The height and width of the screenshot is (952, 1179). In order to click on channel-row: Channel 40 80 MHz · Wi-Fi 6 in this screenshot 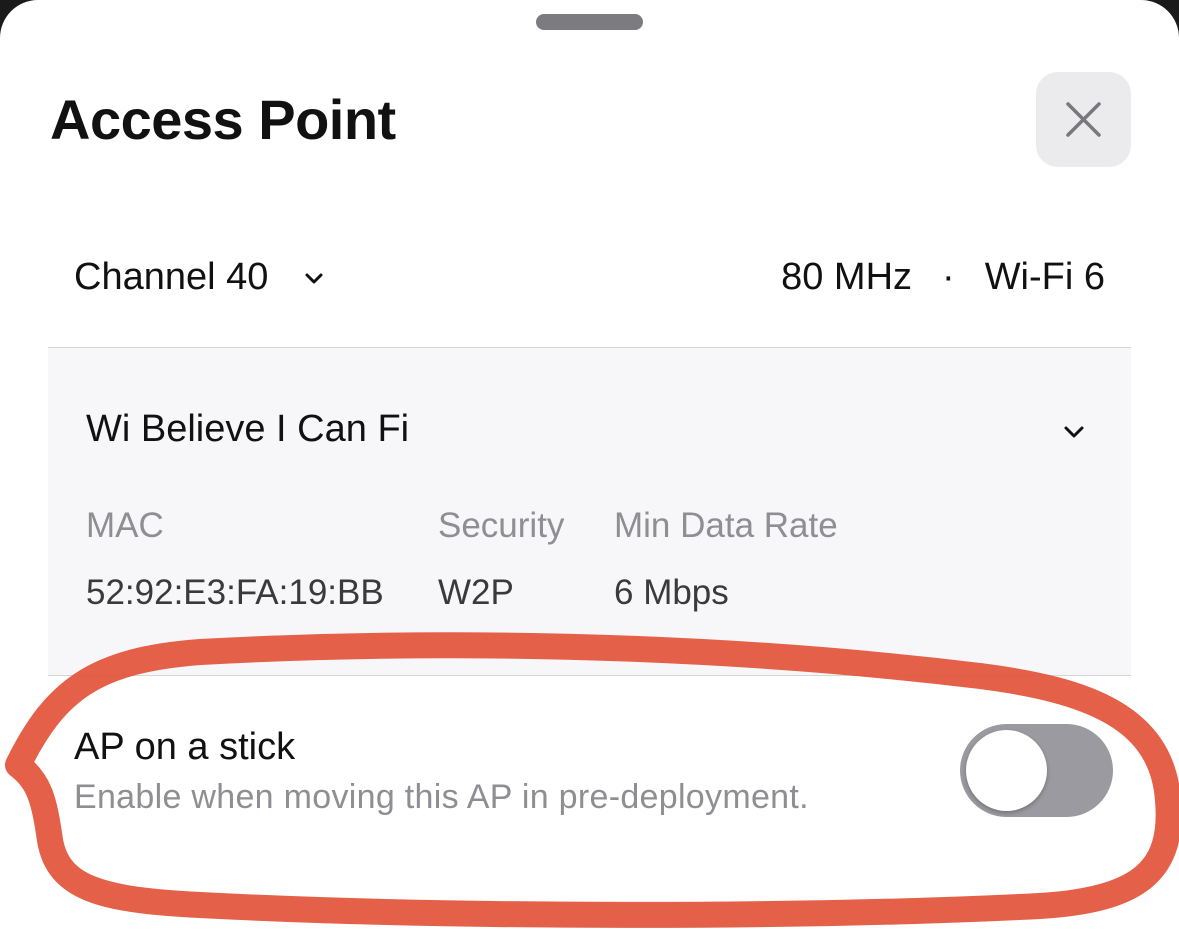, I will do `click(589, 289)`.